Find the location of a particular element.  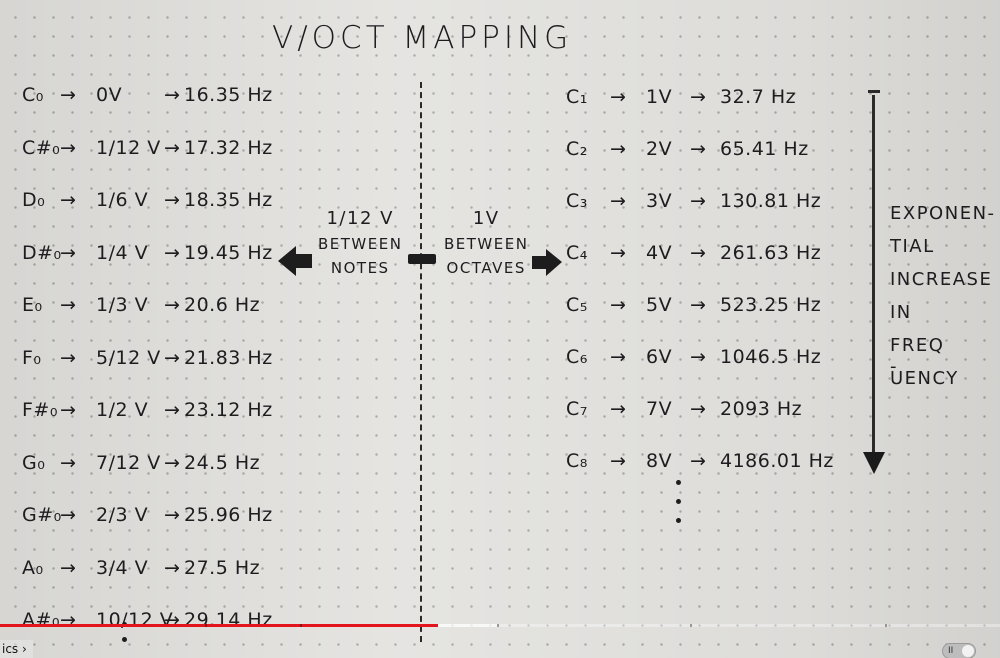

row-note: E₀ is located at coordinates (32, 305).